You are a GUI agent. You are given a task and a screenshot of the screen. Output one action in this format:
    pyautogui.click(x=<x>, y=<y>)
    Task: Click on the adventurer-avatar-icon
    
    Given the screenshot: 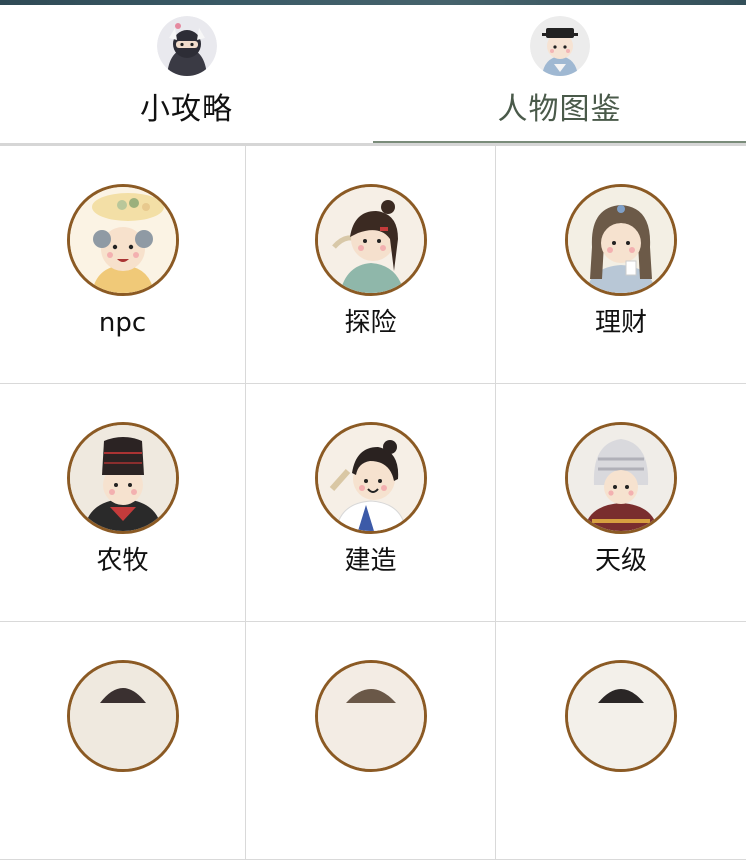 What is the action you would take?
    pyautogui.click(x=370, y=240)
    